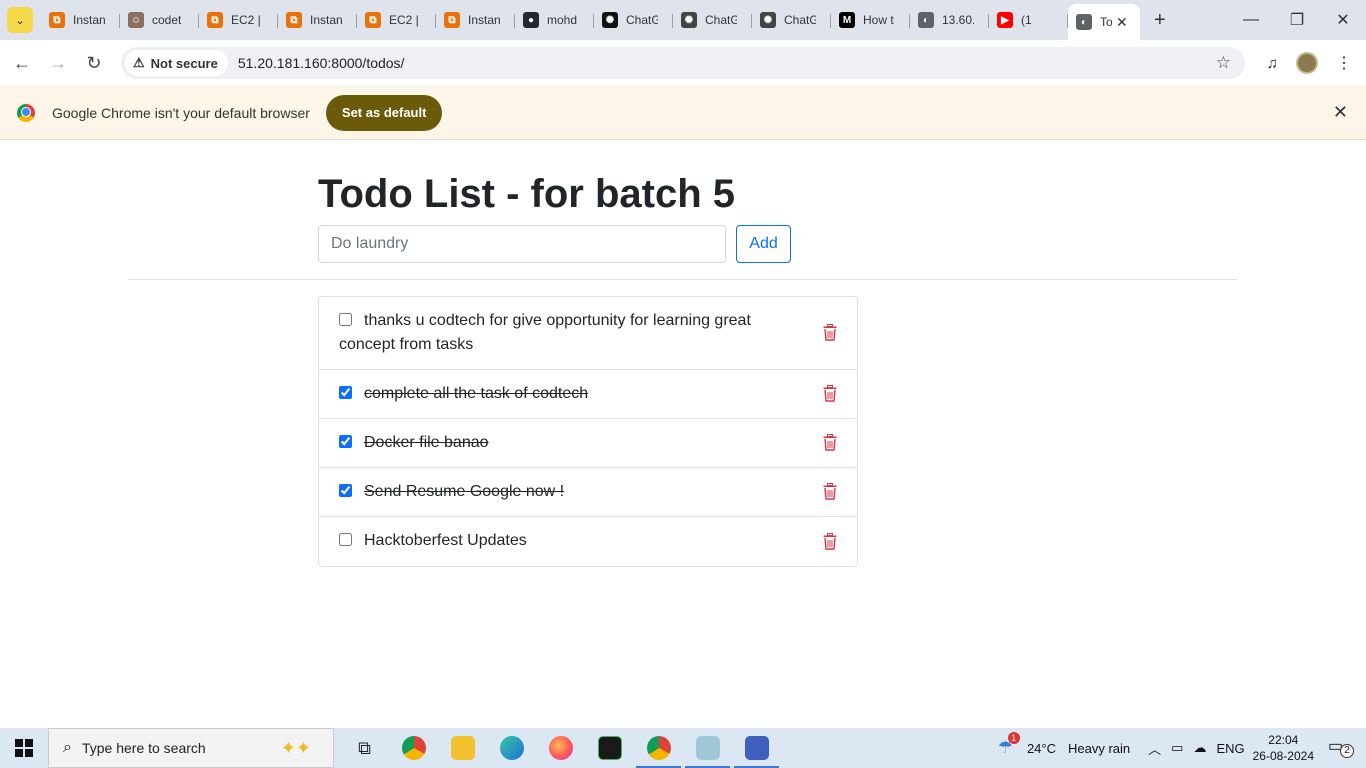 This screenshot has width=1366, height=768. What do you see at coordinates (136, 20) in the screenshot?
I see `tab-favicon-icon: ☺` at bounding box center [136, 20].